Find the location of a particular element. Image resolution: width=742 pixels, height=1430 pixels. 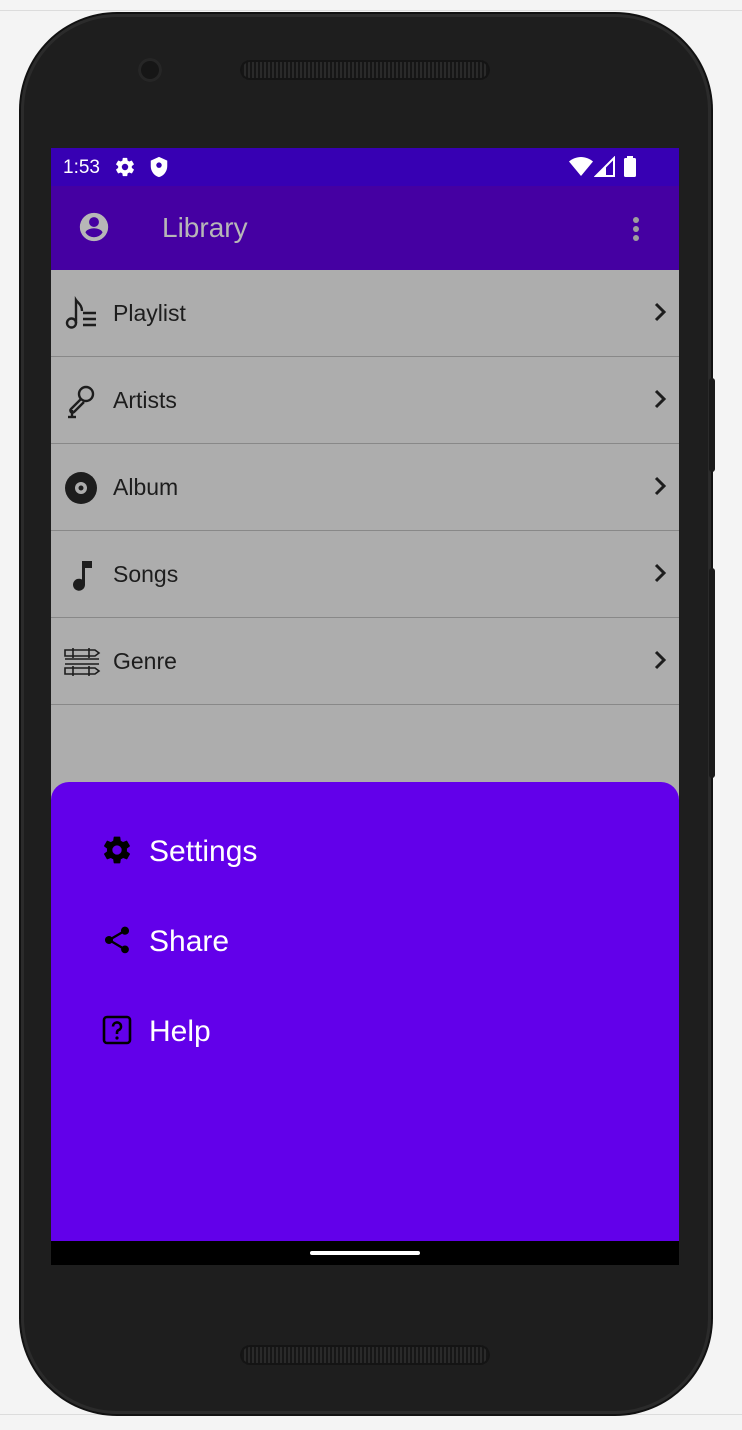

home-gesture-handle is located at coordinates (365, 1253).